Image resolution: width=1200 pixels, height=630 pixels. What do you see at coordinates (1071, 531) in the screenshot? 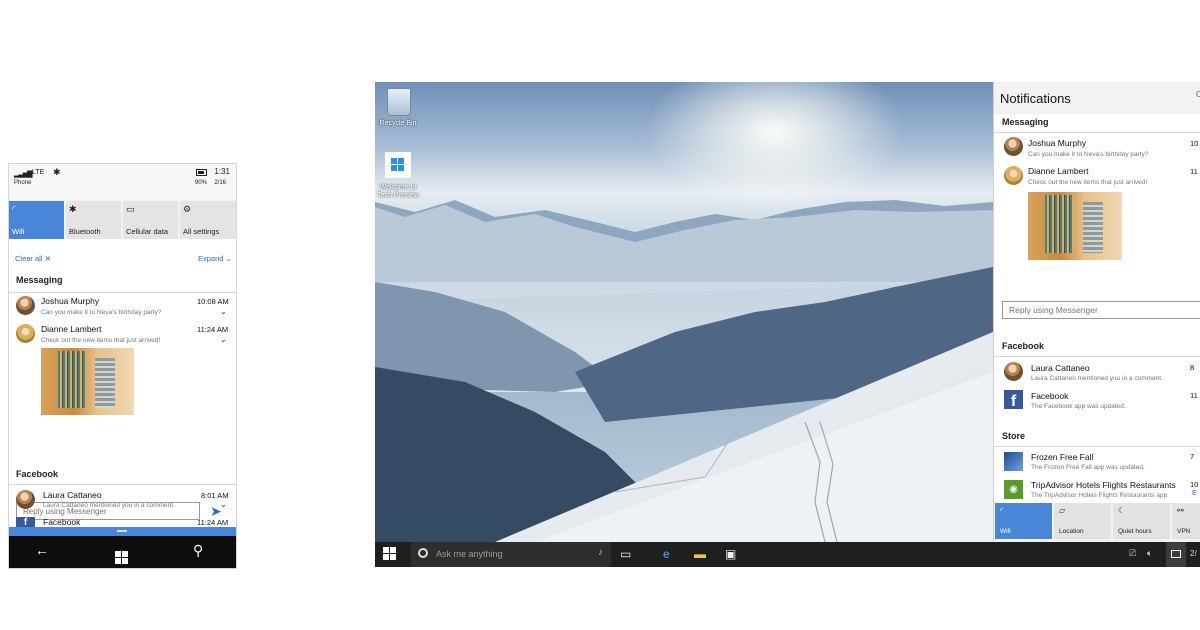
I see `quick-action-label: Location` at bounding box center [1071, 531].